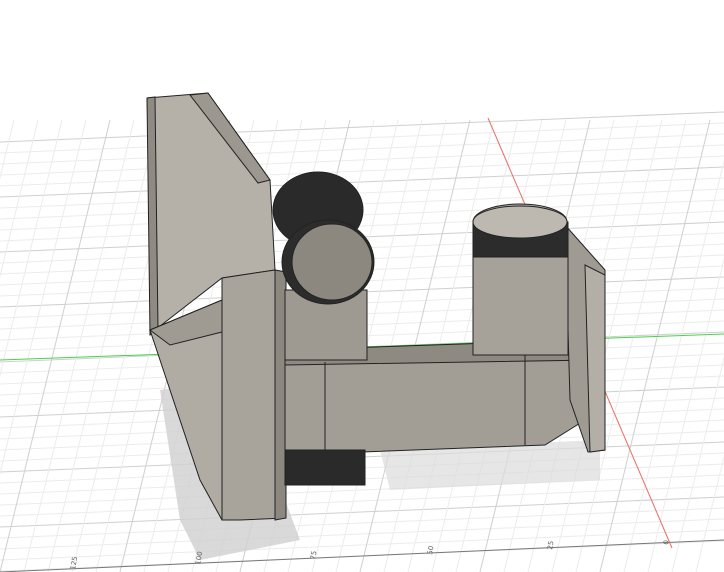 Image resolution: width=724 pixels, height=572 pixels. I want to click on ruler-tick-label: 25, so click(550, 545).